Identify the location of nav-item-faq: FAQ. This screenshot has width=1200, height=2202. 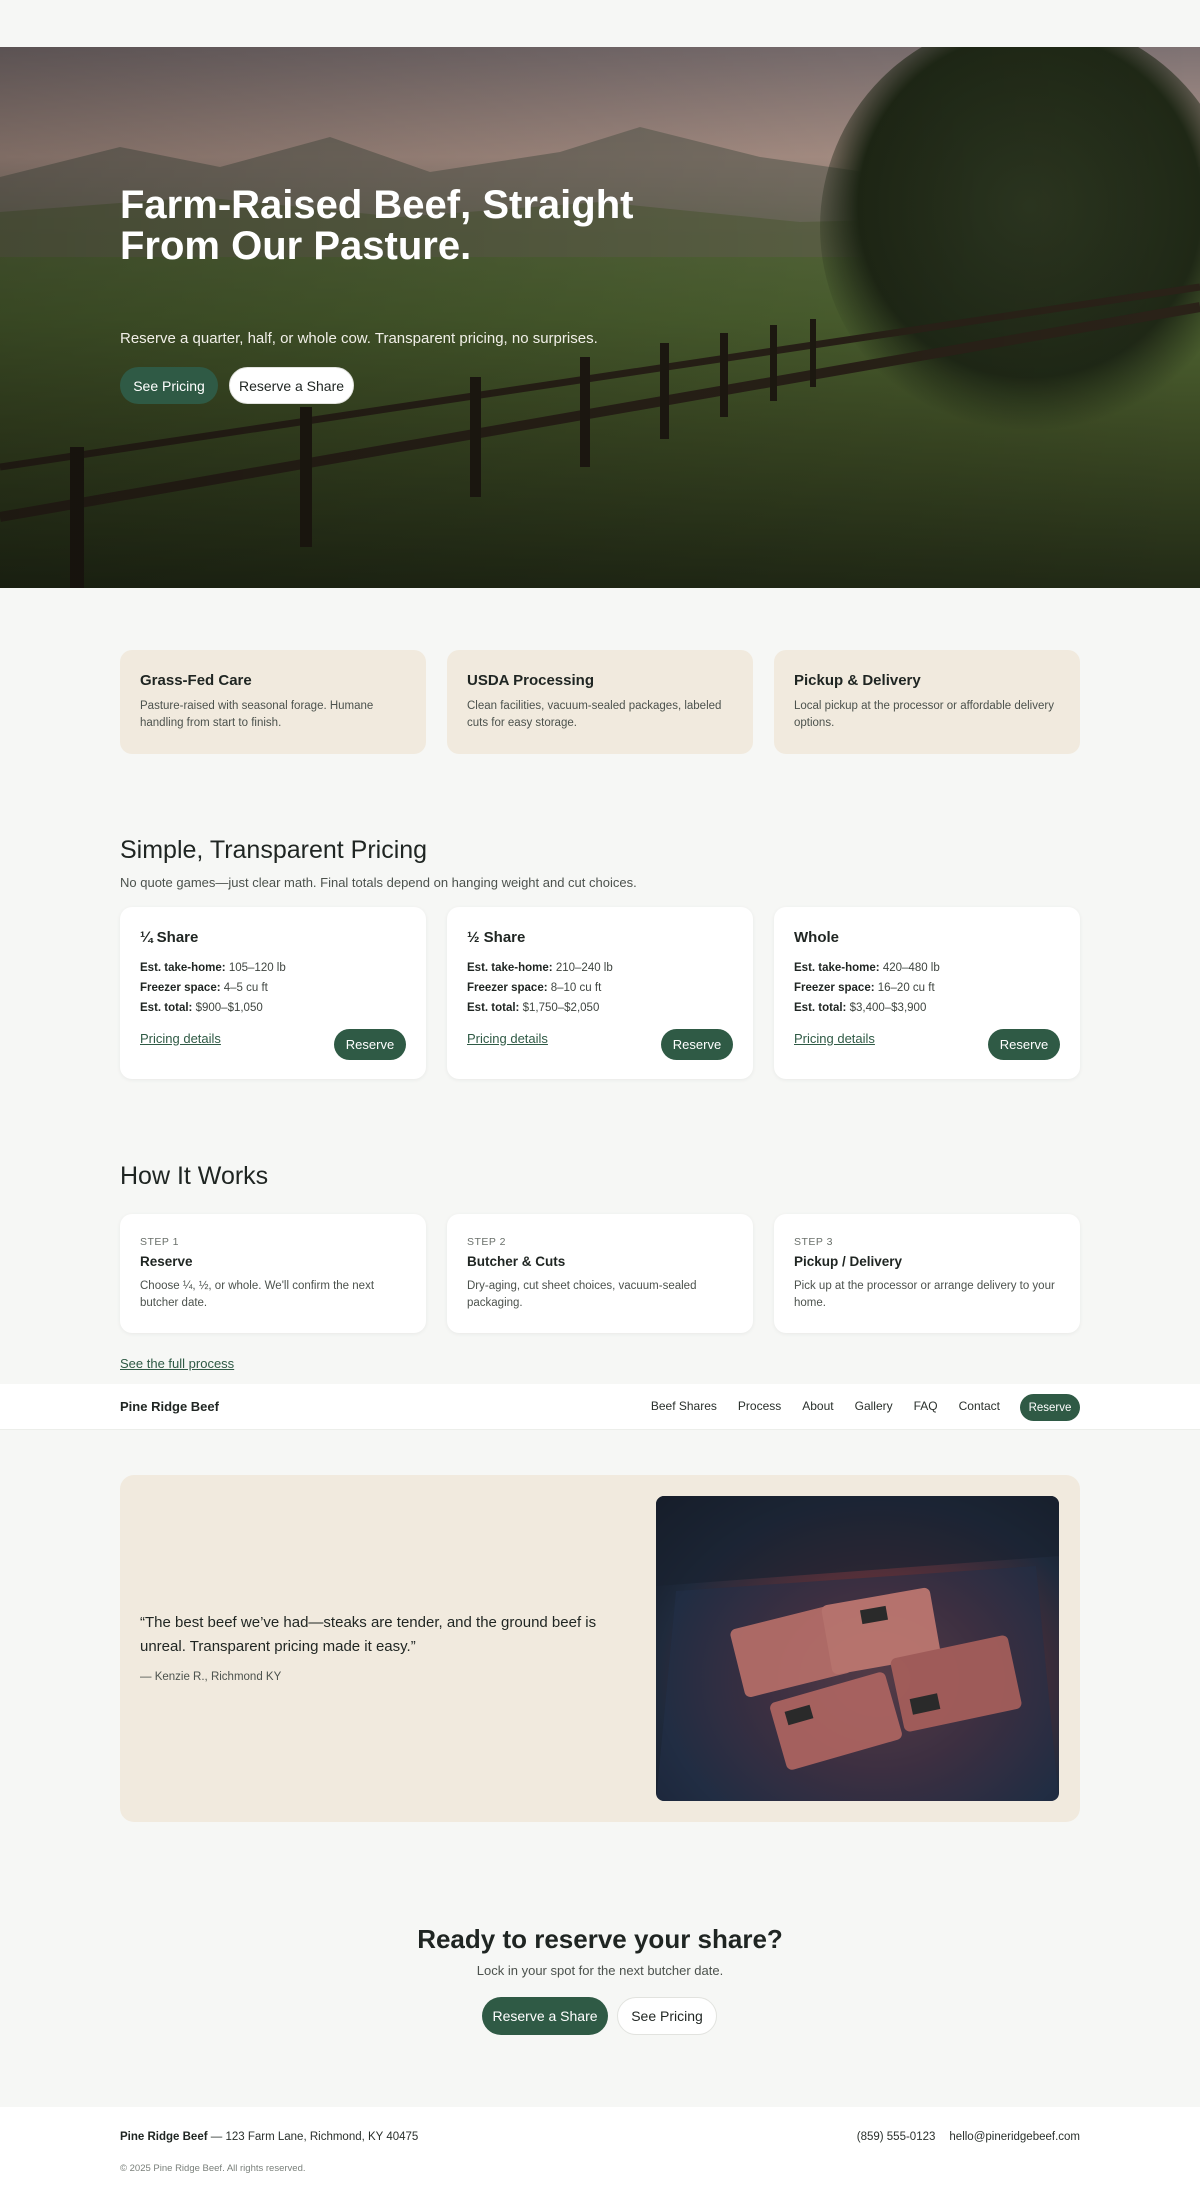
(926, 1406).